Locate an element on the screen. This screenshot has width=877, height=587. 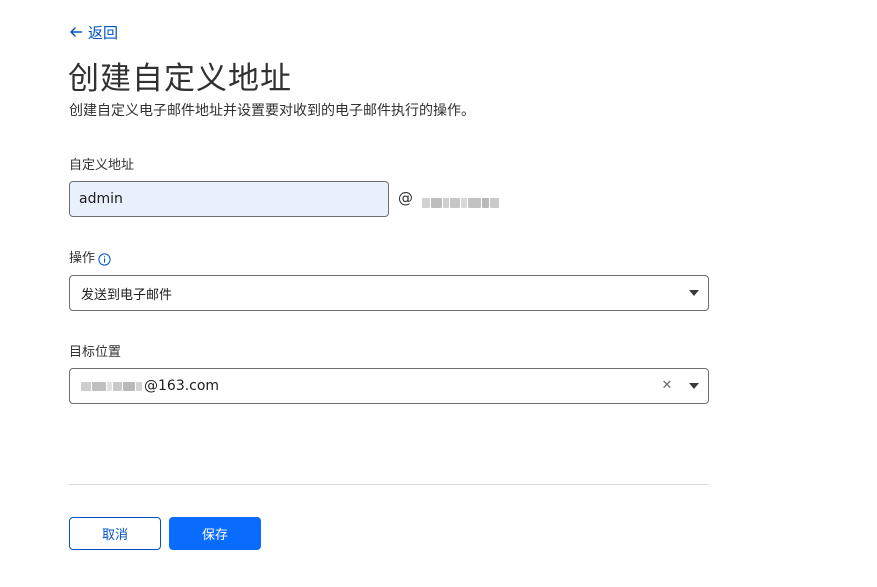
destination-label-text: 目标位置 is located at coordinates (95, 352).